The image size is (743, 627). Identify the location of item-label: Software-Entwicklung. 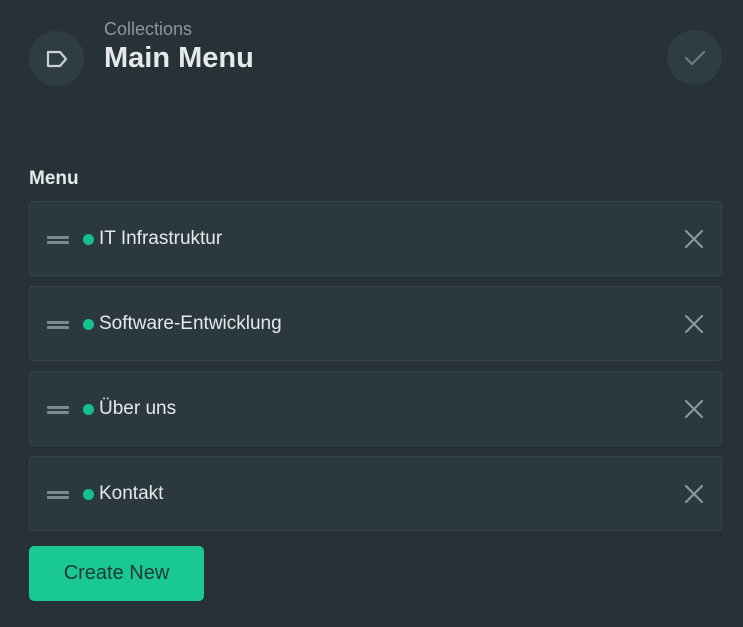
(190, 323).